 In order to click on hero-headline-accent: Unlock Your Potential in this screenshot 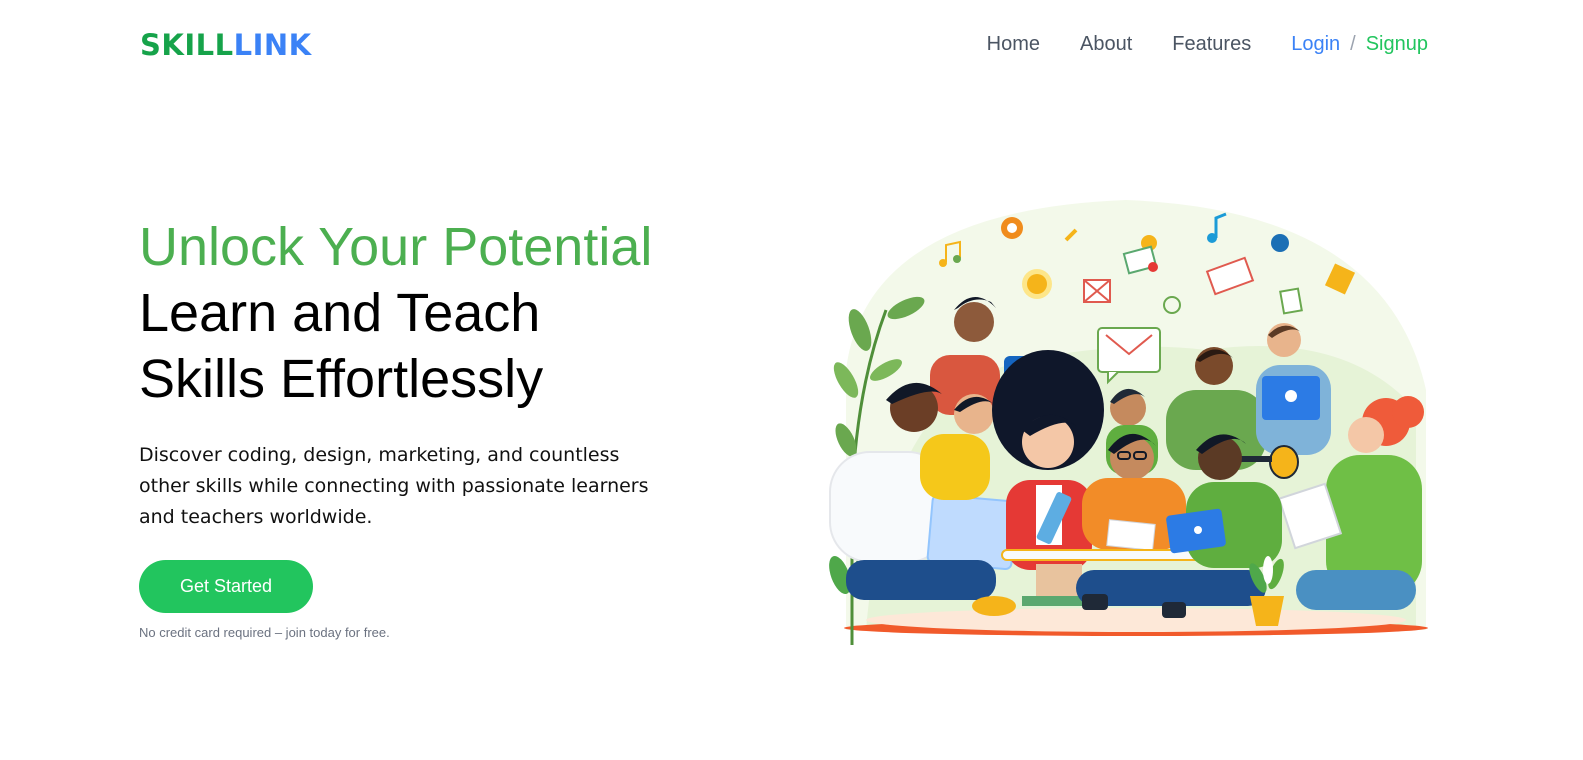, I will do `click(396, 247)`.